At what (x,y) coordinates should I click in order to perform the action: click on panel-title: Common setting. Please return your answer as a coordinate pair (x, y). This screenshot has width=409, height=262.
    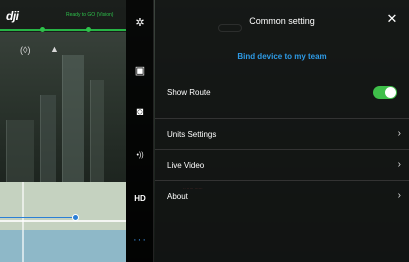
    Looking at the image, I should click on (282, 21).